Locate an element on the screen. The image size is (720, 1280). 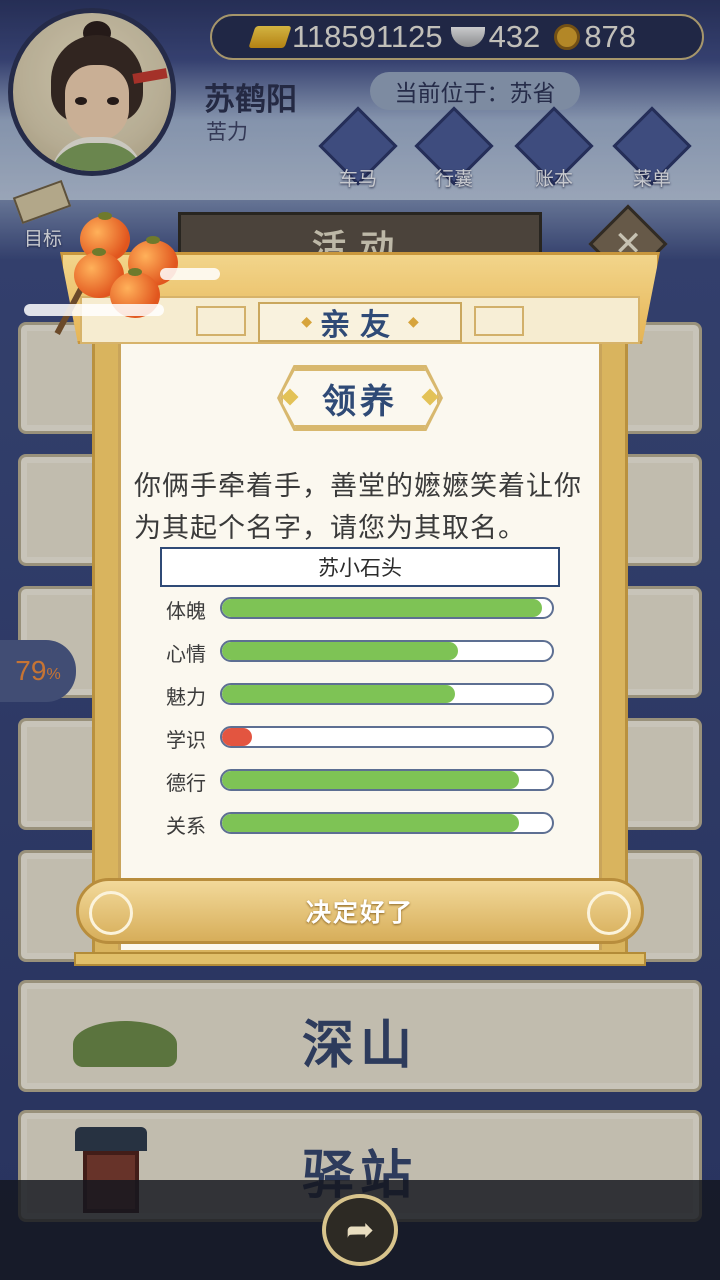
share-icon: ➦ is located at coordinates (360, 1230).